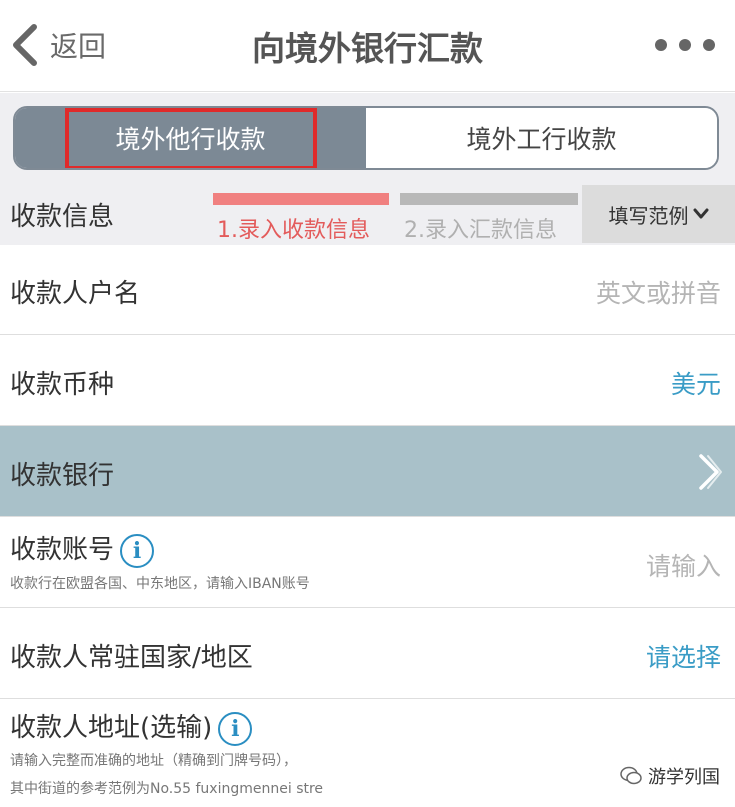  What do you see at coordinates (367, 290) in the screenshot?
I see `payee-name-row: 收款人户名 英文或拼音` at bounding box center [367, 290].